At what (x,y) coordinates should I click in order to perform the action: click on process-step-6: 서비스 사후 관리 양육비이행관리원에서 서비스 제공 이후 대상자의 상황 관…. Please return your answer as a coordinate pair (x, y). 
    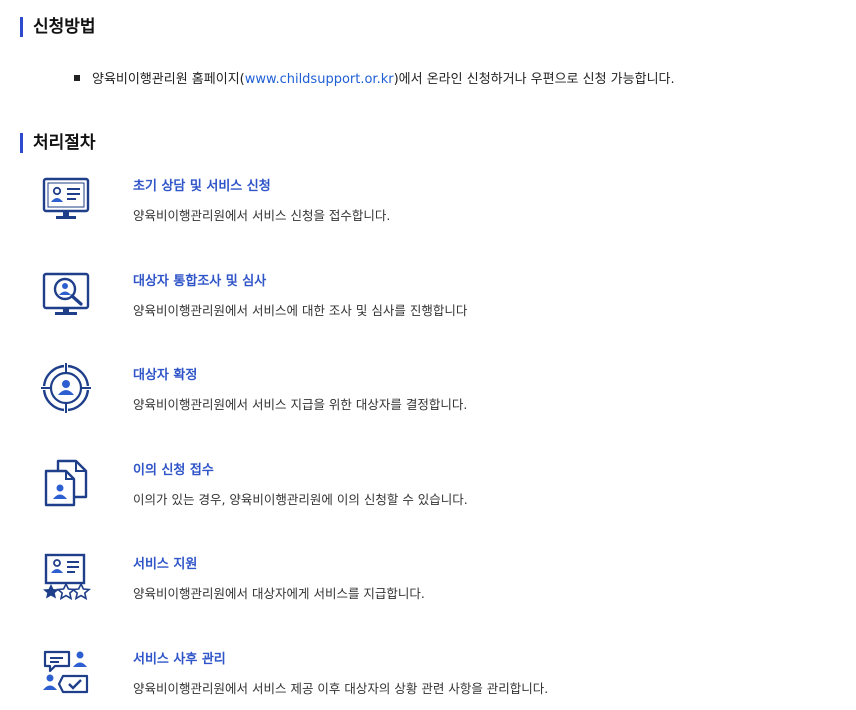
    Looking at the image, I should click on (430, 676).